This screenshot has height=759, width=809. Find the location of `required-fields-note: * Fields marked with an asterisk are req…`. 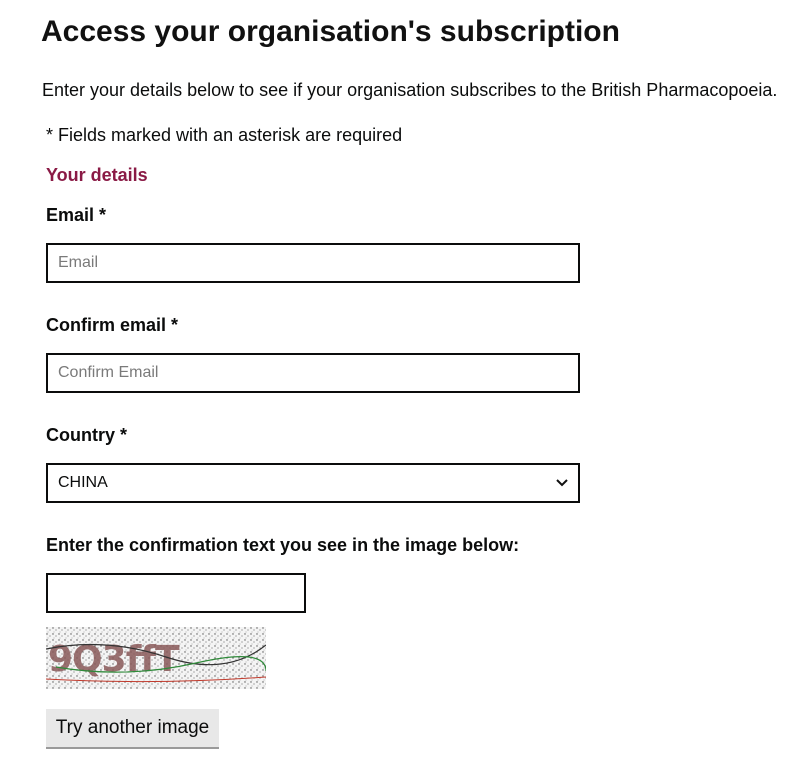

required-fields-note: * Fields marked with an asterisk are req… is located at coordinates (224, 135).